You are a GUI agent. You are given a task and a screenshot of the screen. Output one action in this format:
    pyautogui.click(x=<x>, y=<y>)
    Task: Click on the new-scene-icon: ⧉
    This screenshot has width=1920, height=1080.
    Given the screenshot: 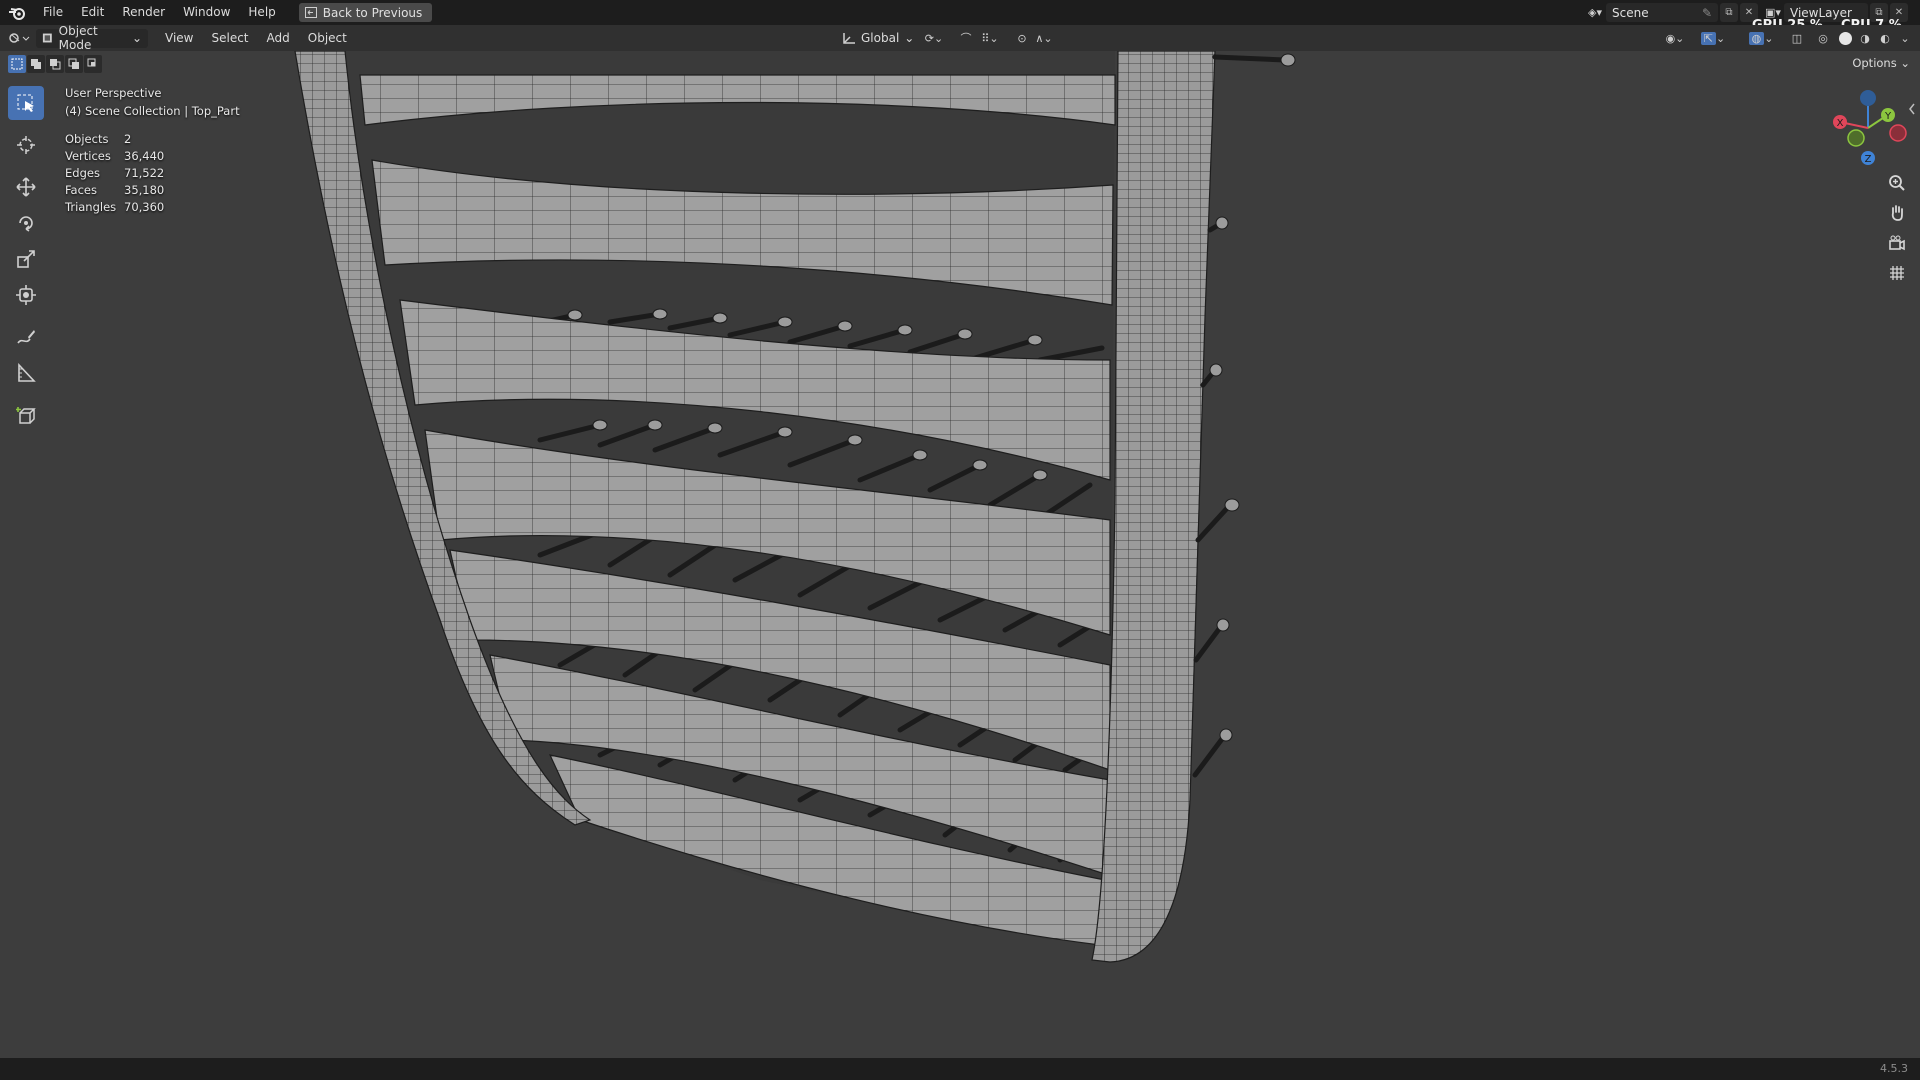 What is the action you would take?
    pyautogui.click(x=1729, y=12)
    